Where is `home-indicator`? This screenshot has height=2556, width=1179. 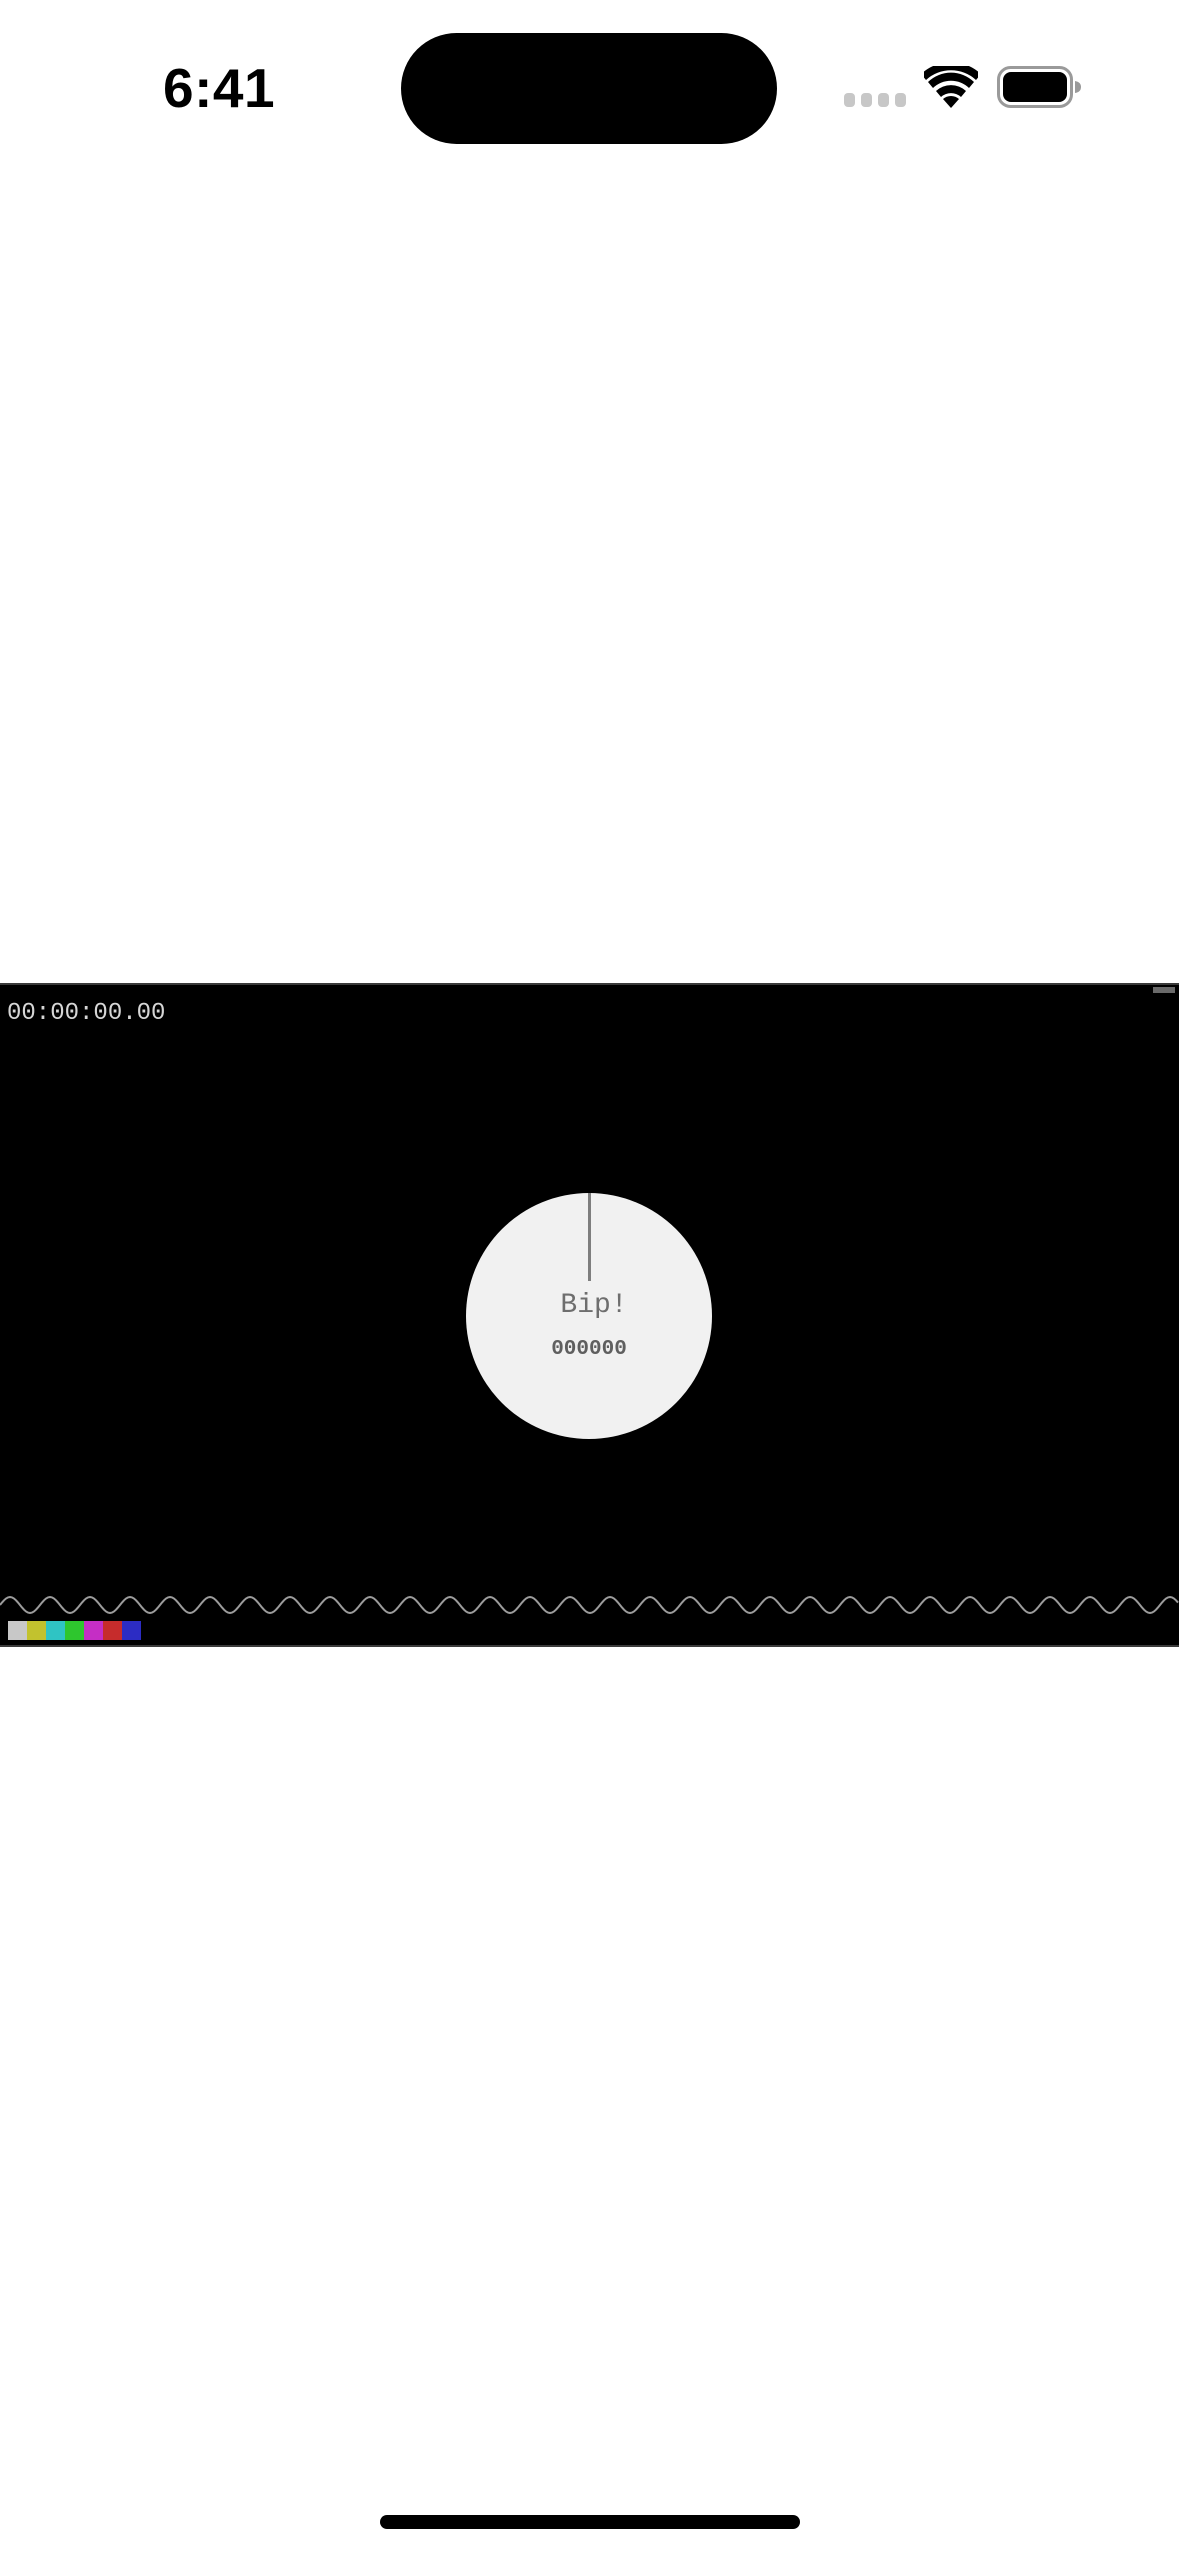 home-indicator is located at coordinates (590, 2522).